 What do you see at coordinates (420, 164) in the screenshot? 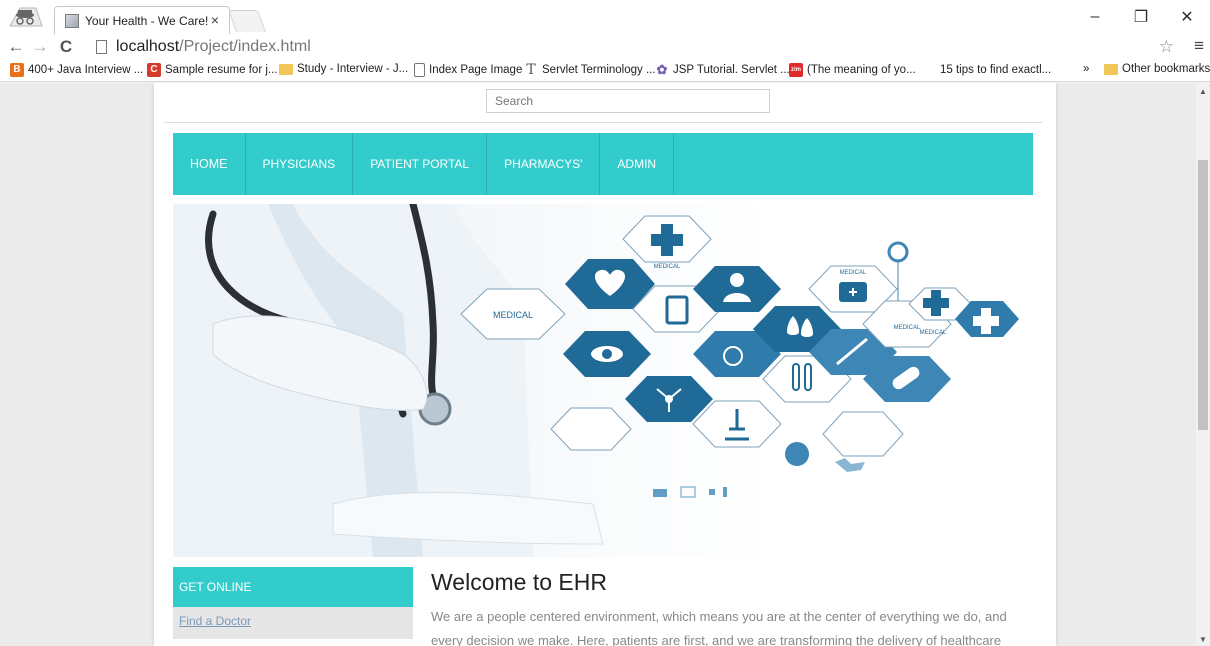
I see `nav-patient-portal: PATIENT PORTAL` at bounding box center [420, 164].